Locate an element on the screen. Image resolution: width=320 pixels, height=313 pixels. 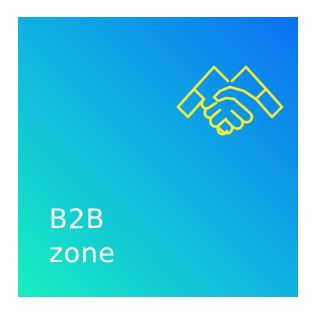
handshake-icon is located at coordinates (230, 103).